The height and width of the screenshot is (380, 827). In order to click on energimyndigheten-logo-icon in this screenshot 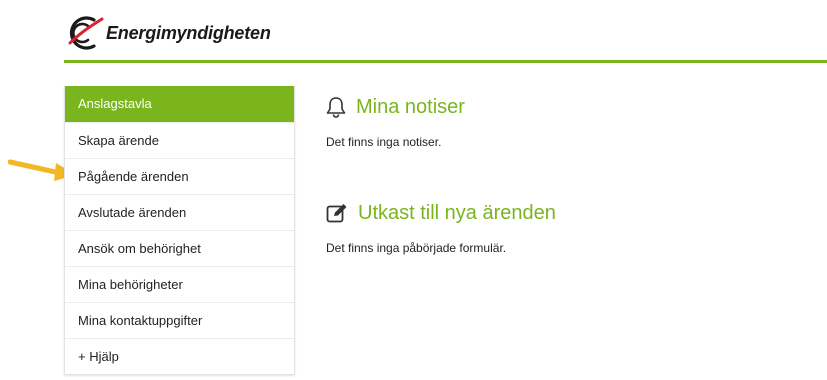, I will do `click(86, 33)`.